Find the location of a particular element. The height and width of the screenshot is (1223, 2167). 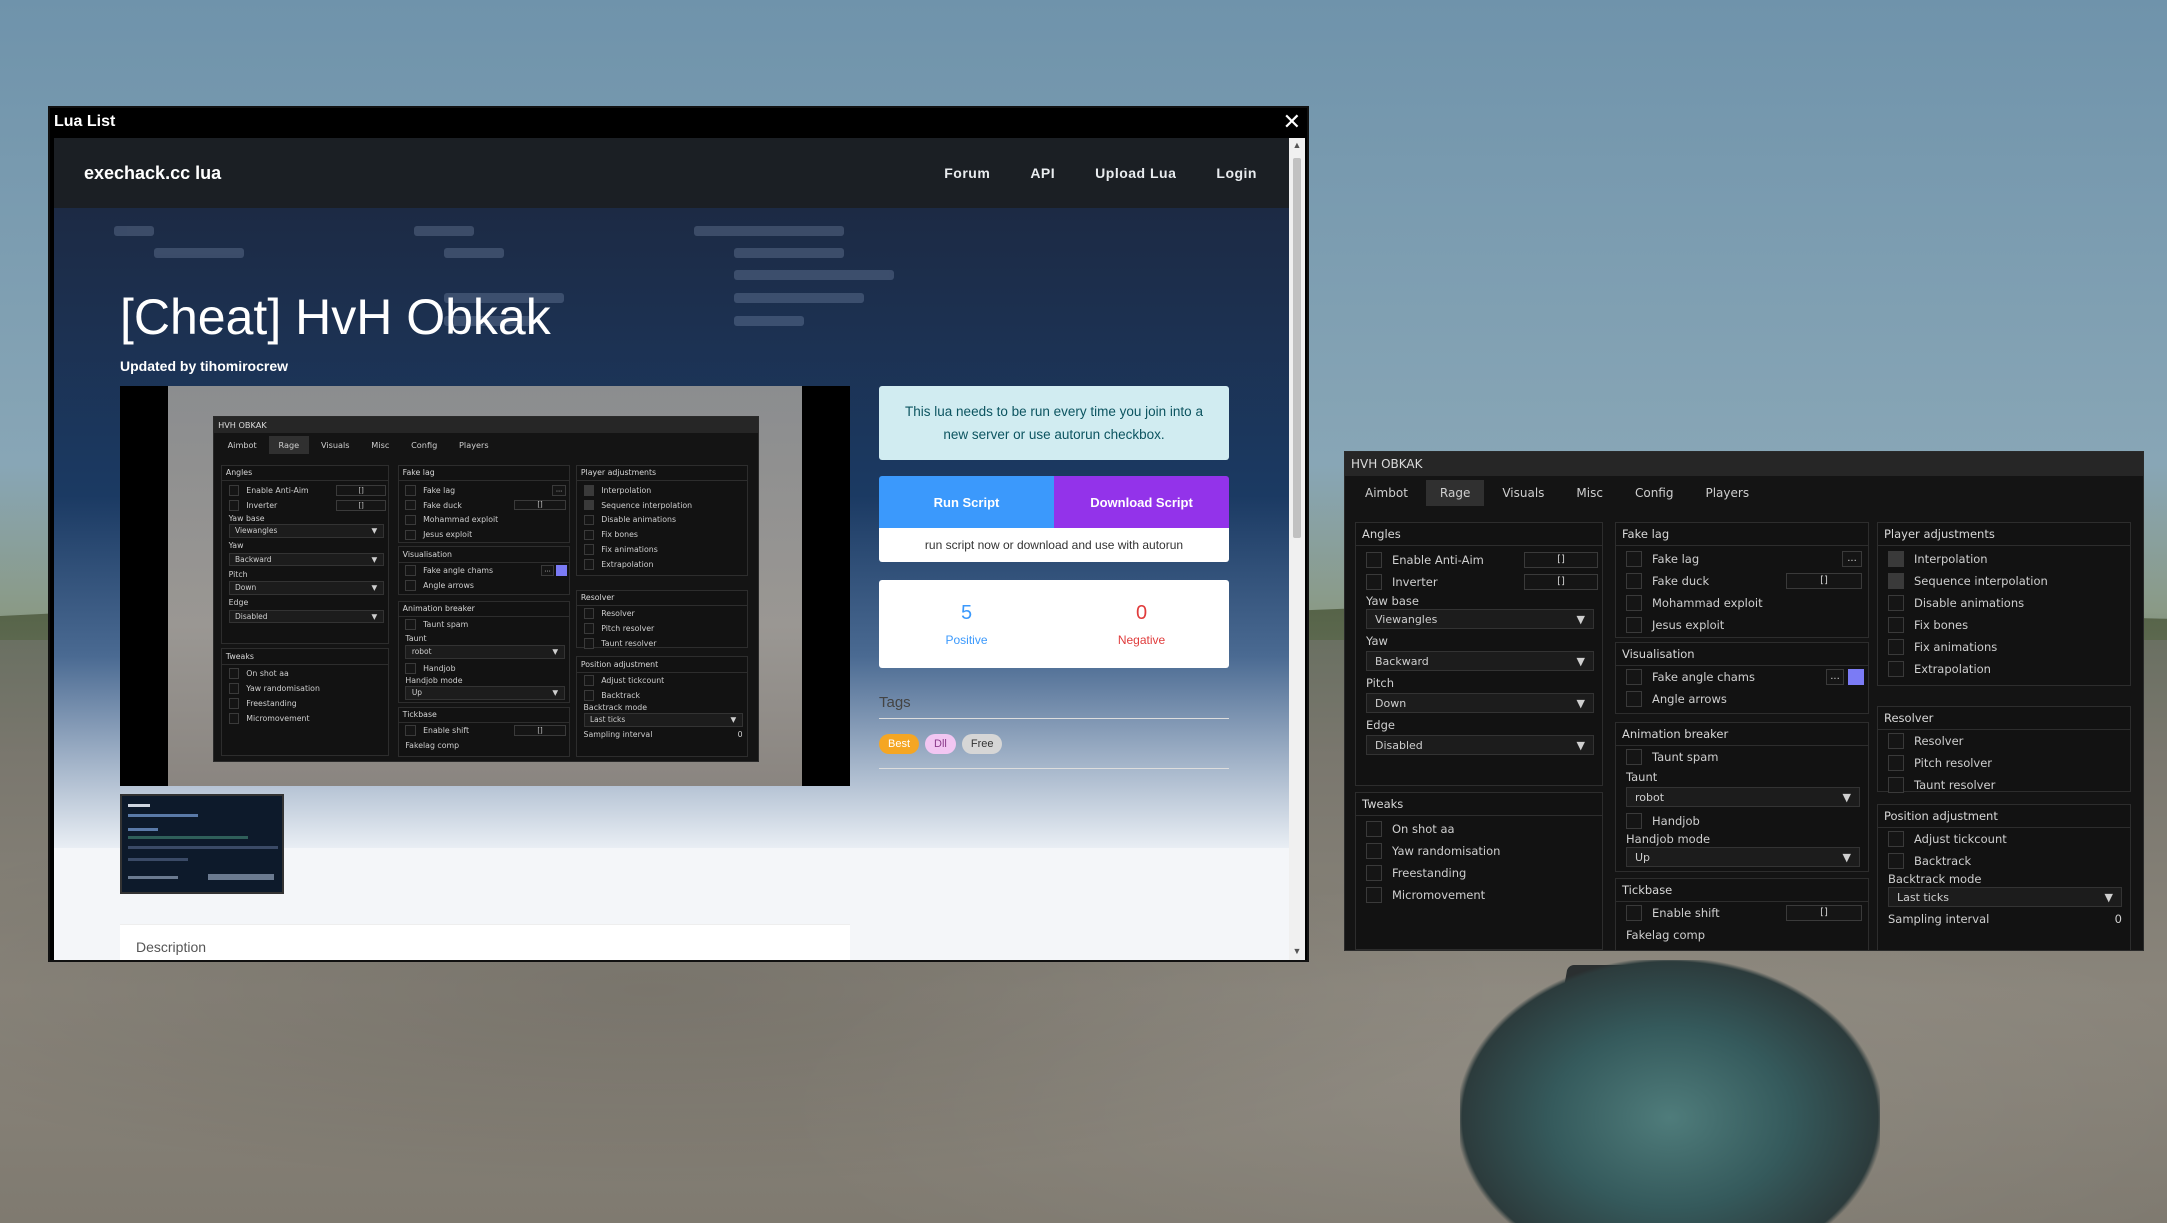

resolver-0-checkbox is located at coordinates (589, 614).